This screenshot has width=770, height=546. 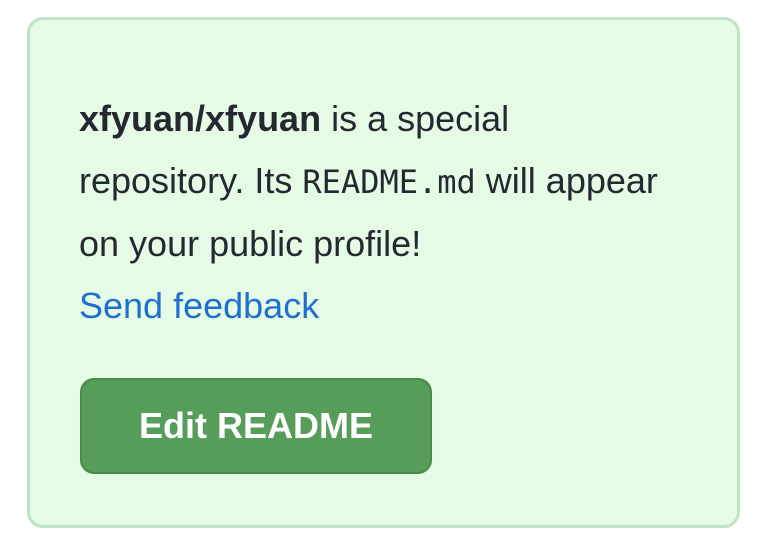 I want to click on send-feedback-link: Send feedback, so click(x=199, y=305).